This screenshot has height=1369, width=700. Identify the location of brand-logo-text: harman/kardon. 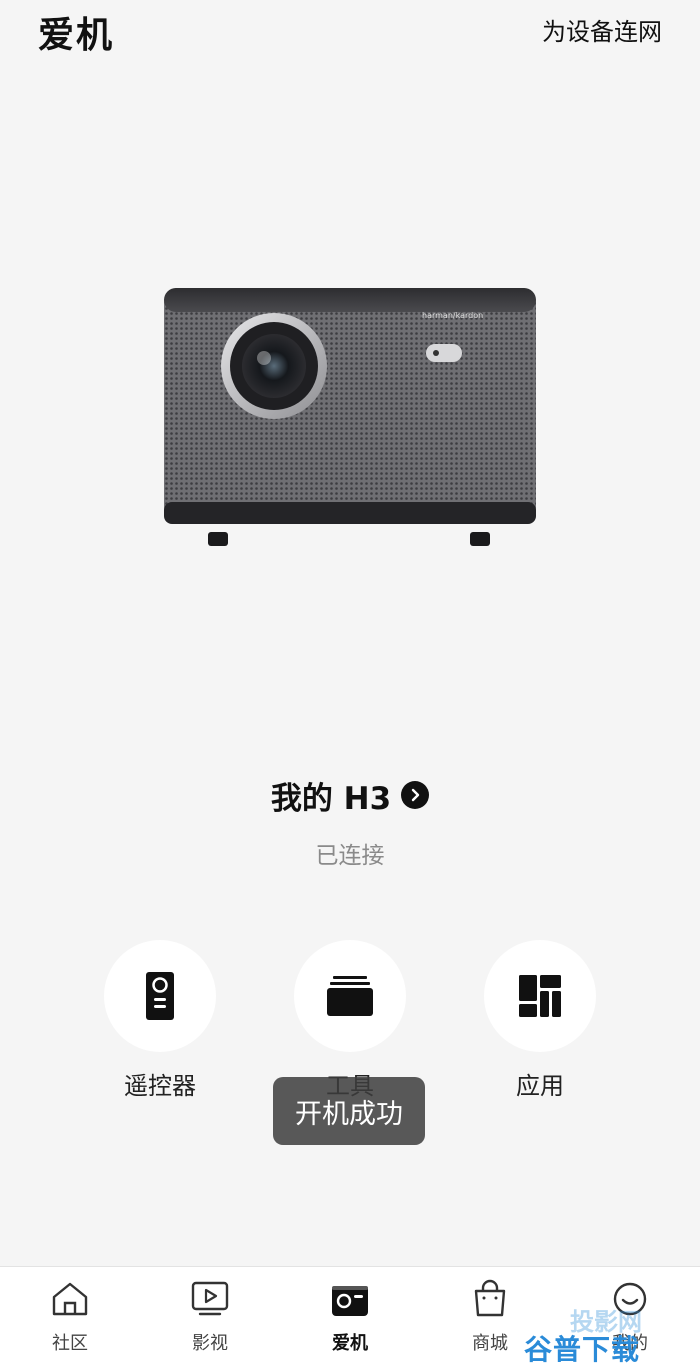
(452, 315).